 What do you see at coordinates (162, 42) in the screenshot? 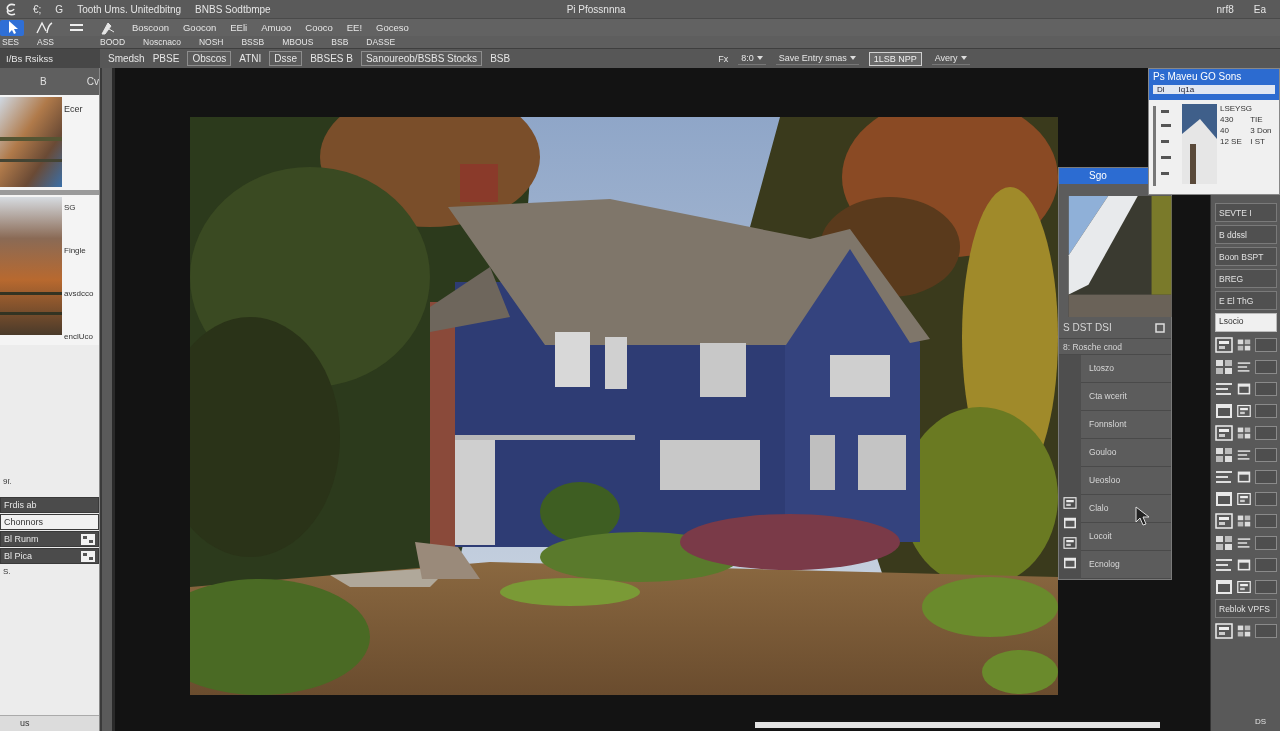
I see `info-text: Noscnaco` at bounding box center [162, 42].